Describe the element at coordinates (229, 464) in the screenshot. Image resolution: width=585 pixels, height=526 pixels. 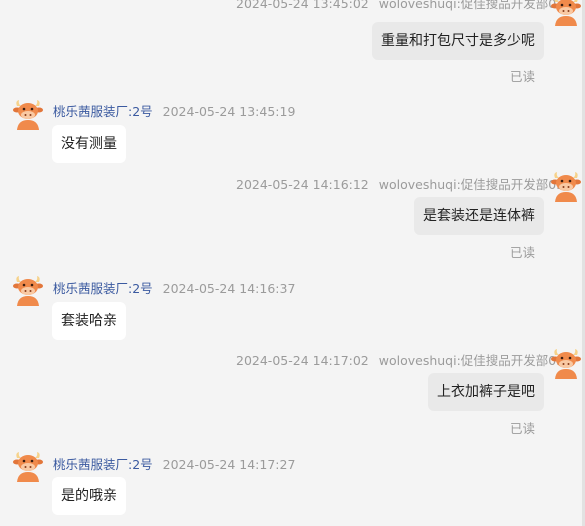
I see `message-time: 2024-05-24 14:17:27` at that location.